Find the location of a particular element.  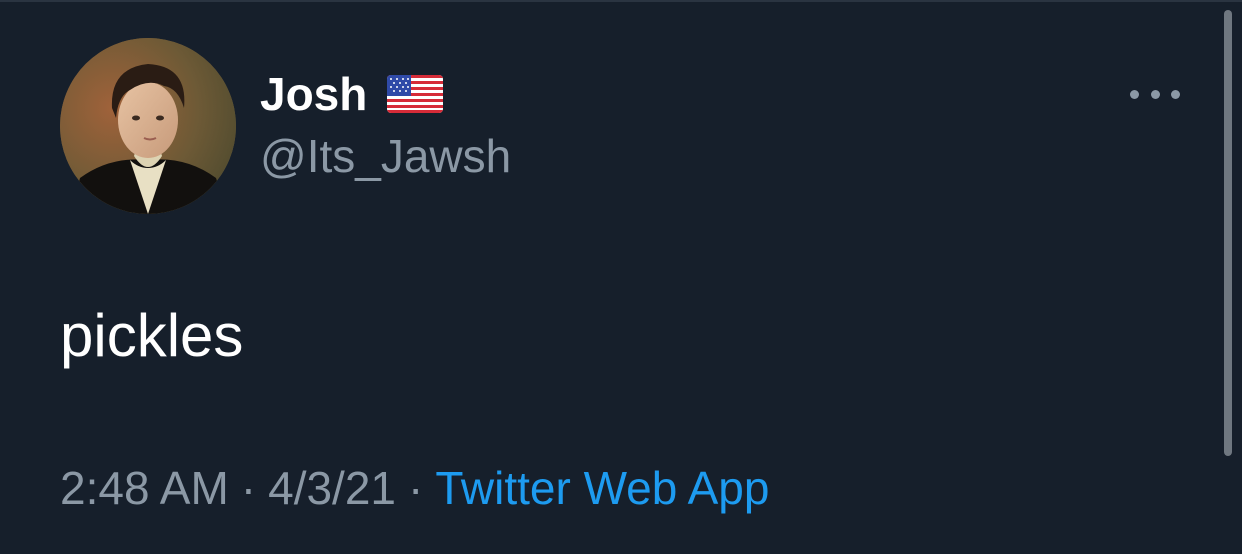

avatar is located at coordinates (148, 126).